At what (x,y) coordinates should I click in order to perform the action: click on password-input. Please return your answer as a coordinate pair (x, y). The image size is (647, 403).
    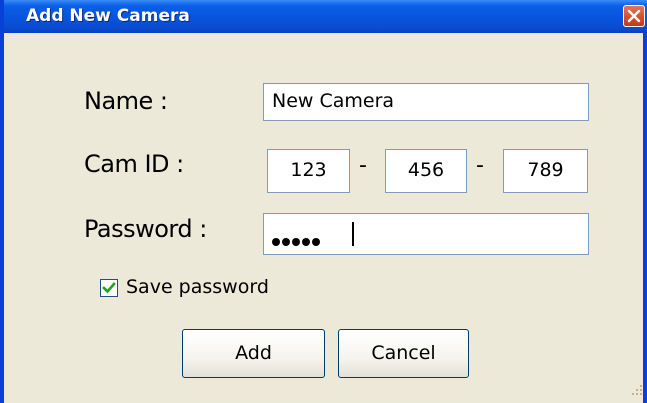
    Looking at the image, I should click on (426, 234).